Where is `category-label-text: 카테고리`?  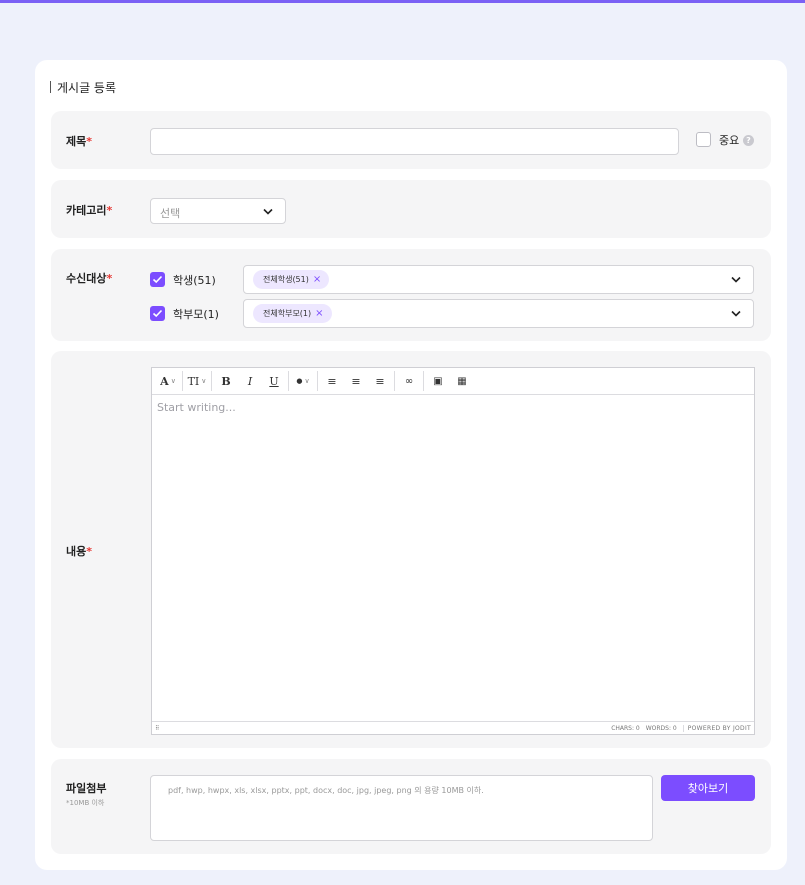 category-label-text: 카테고리 is located at coordinates (86, 210).